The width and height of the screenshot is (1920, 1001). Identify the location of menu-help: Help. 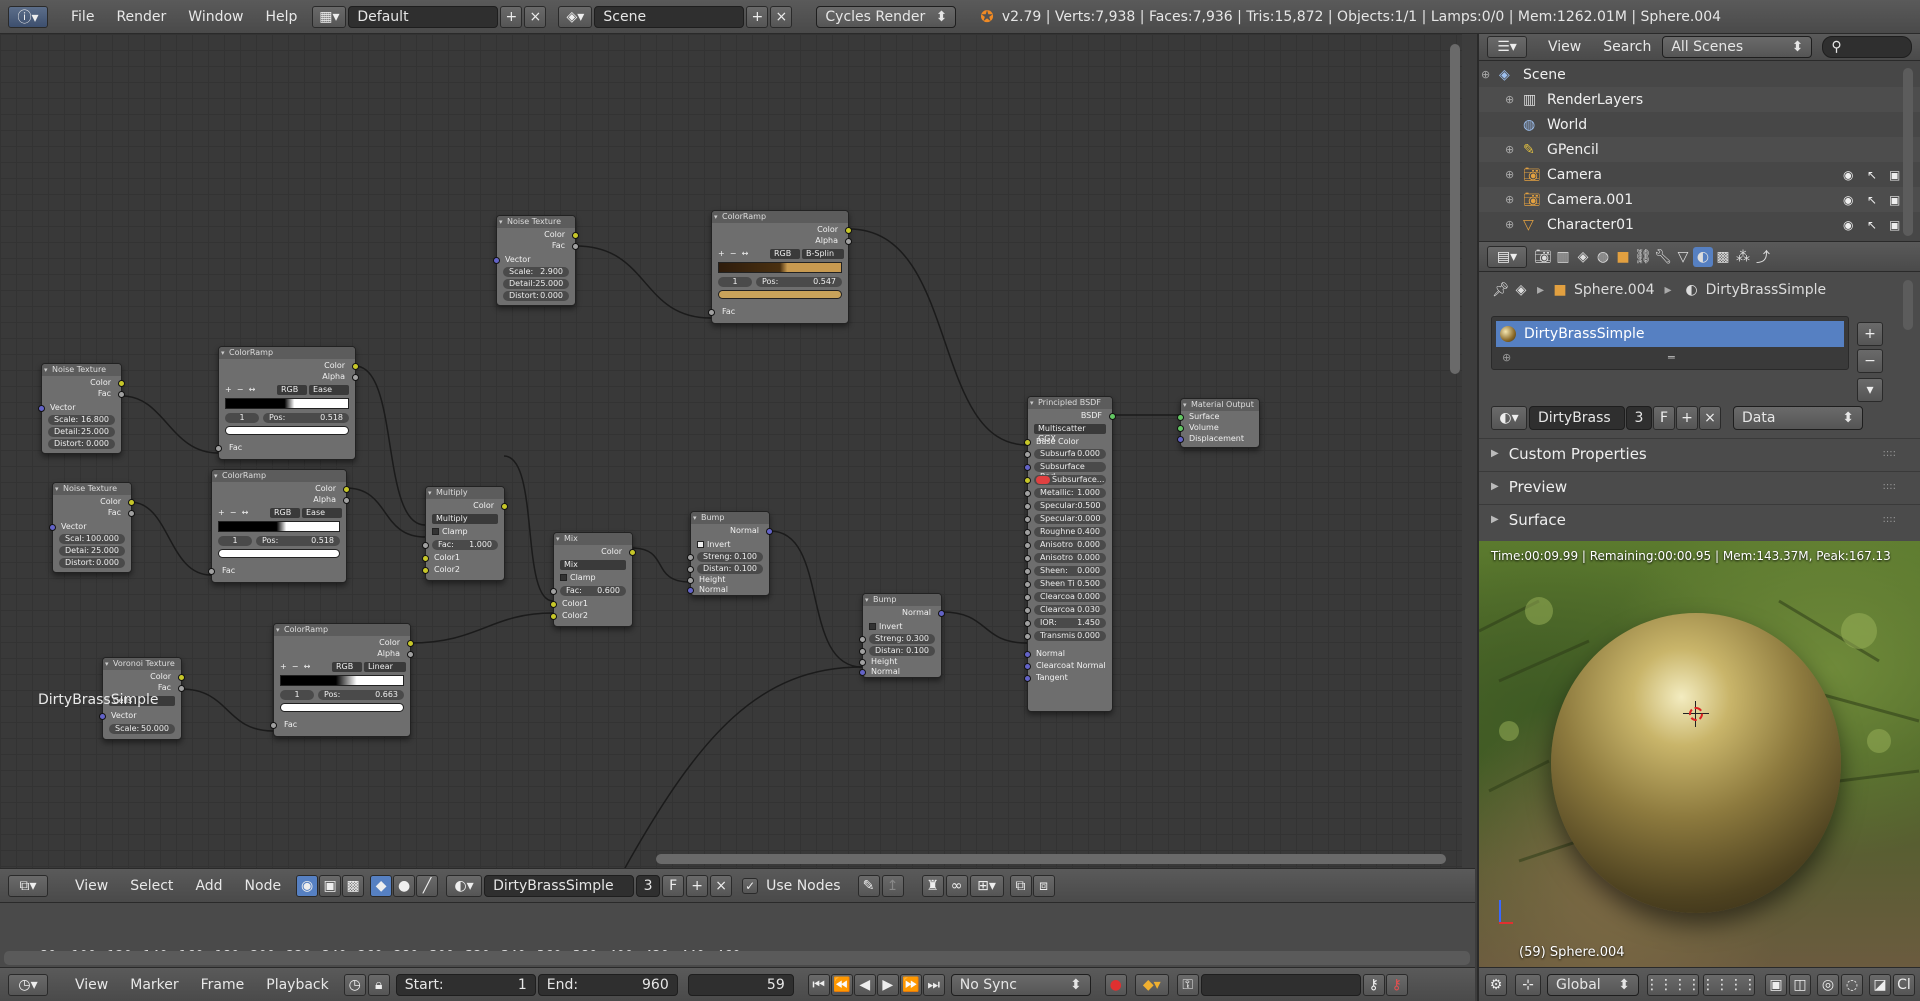
(281, 17).